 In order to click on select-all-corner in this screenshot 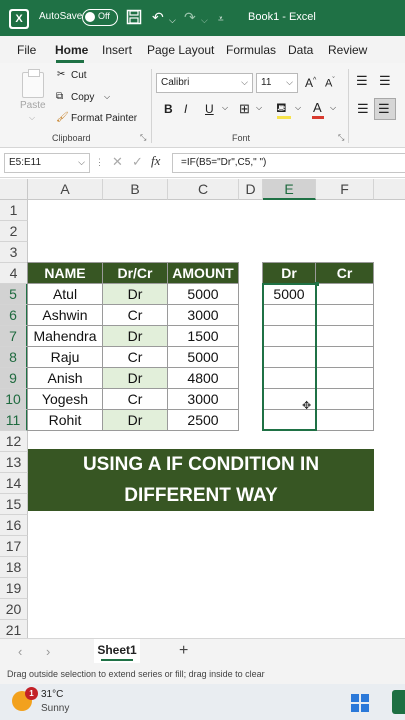, I will do `click(14, 189)`.